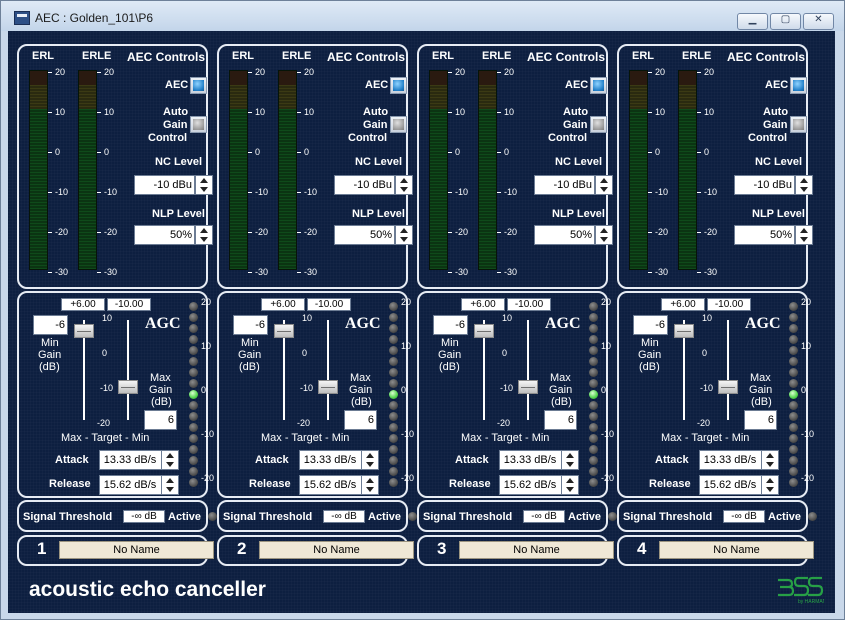  I want to click on min-gain-label-2: Gain, so click(250, 355).